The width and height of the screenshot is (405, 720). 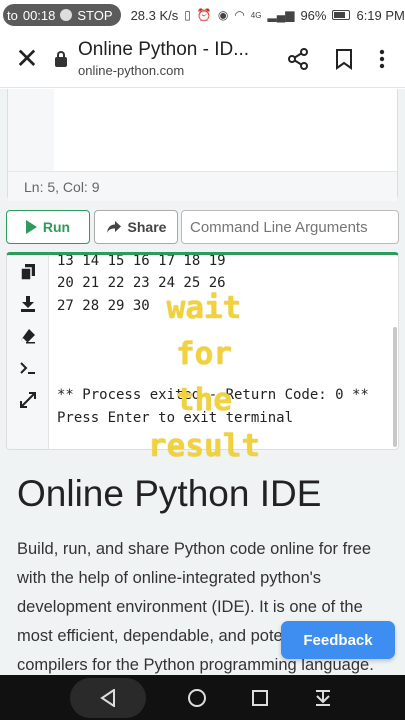 I want to click on share-icon, so click(x=298, y=58).